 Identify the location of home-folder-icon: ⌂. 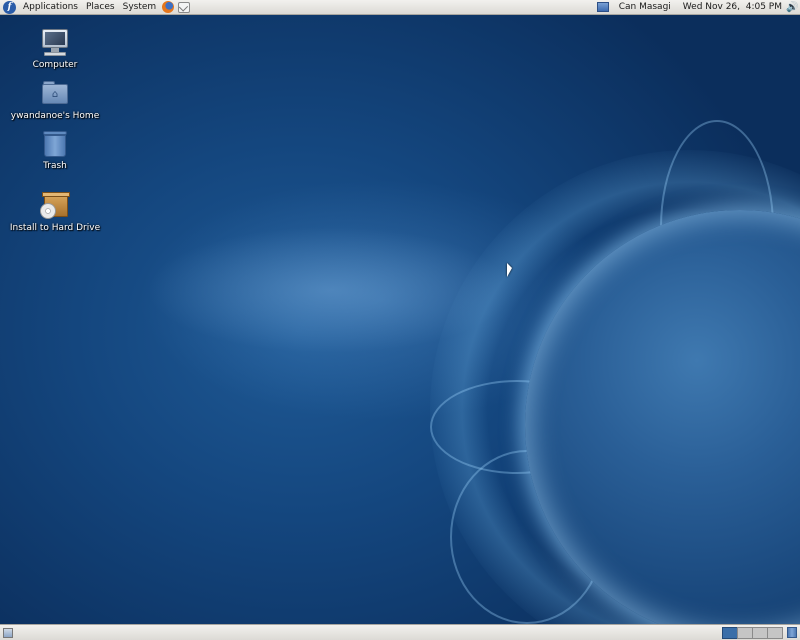
(55, 94).